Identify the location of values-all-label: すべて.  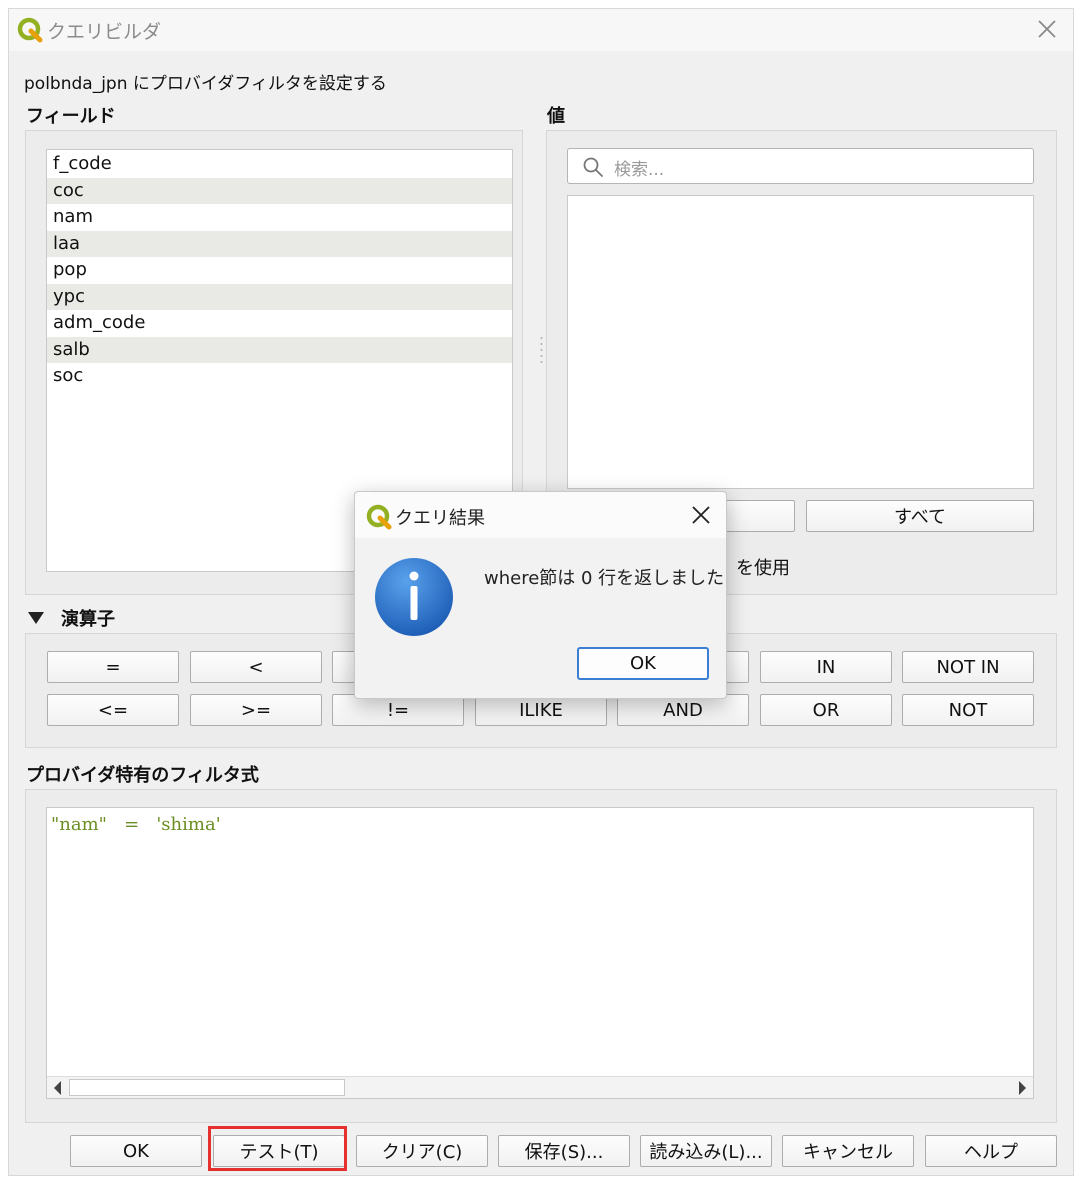
(920, 517).